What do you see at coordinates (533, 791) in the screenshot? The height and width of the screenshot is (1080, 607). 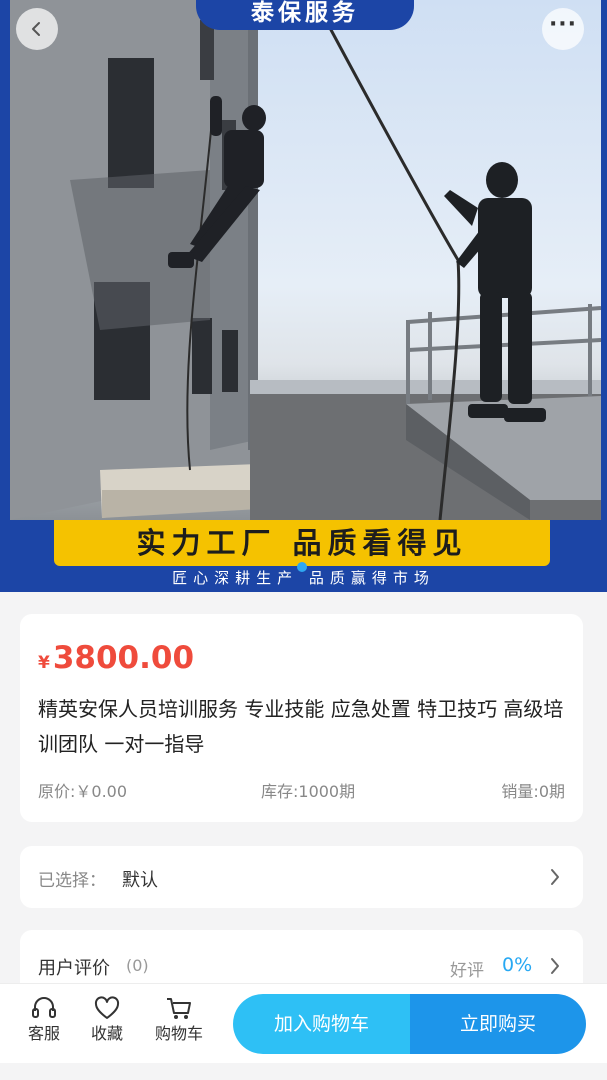 I see `sales-count: 销量:0期` at bounding box center [533, 791].